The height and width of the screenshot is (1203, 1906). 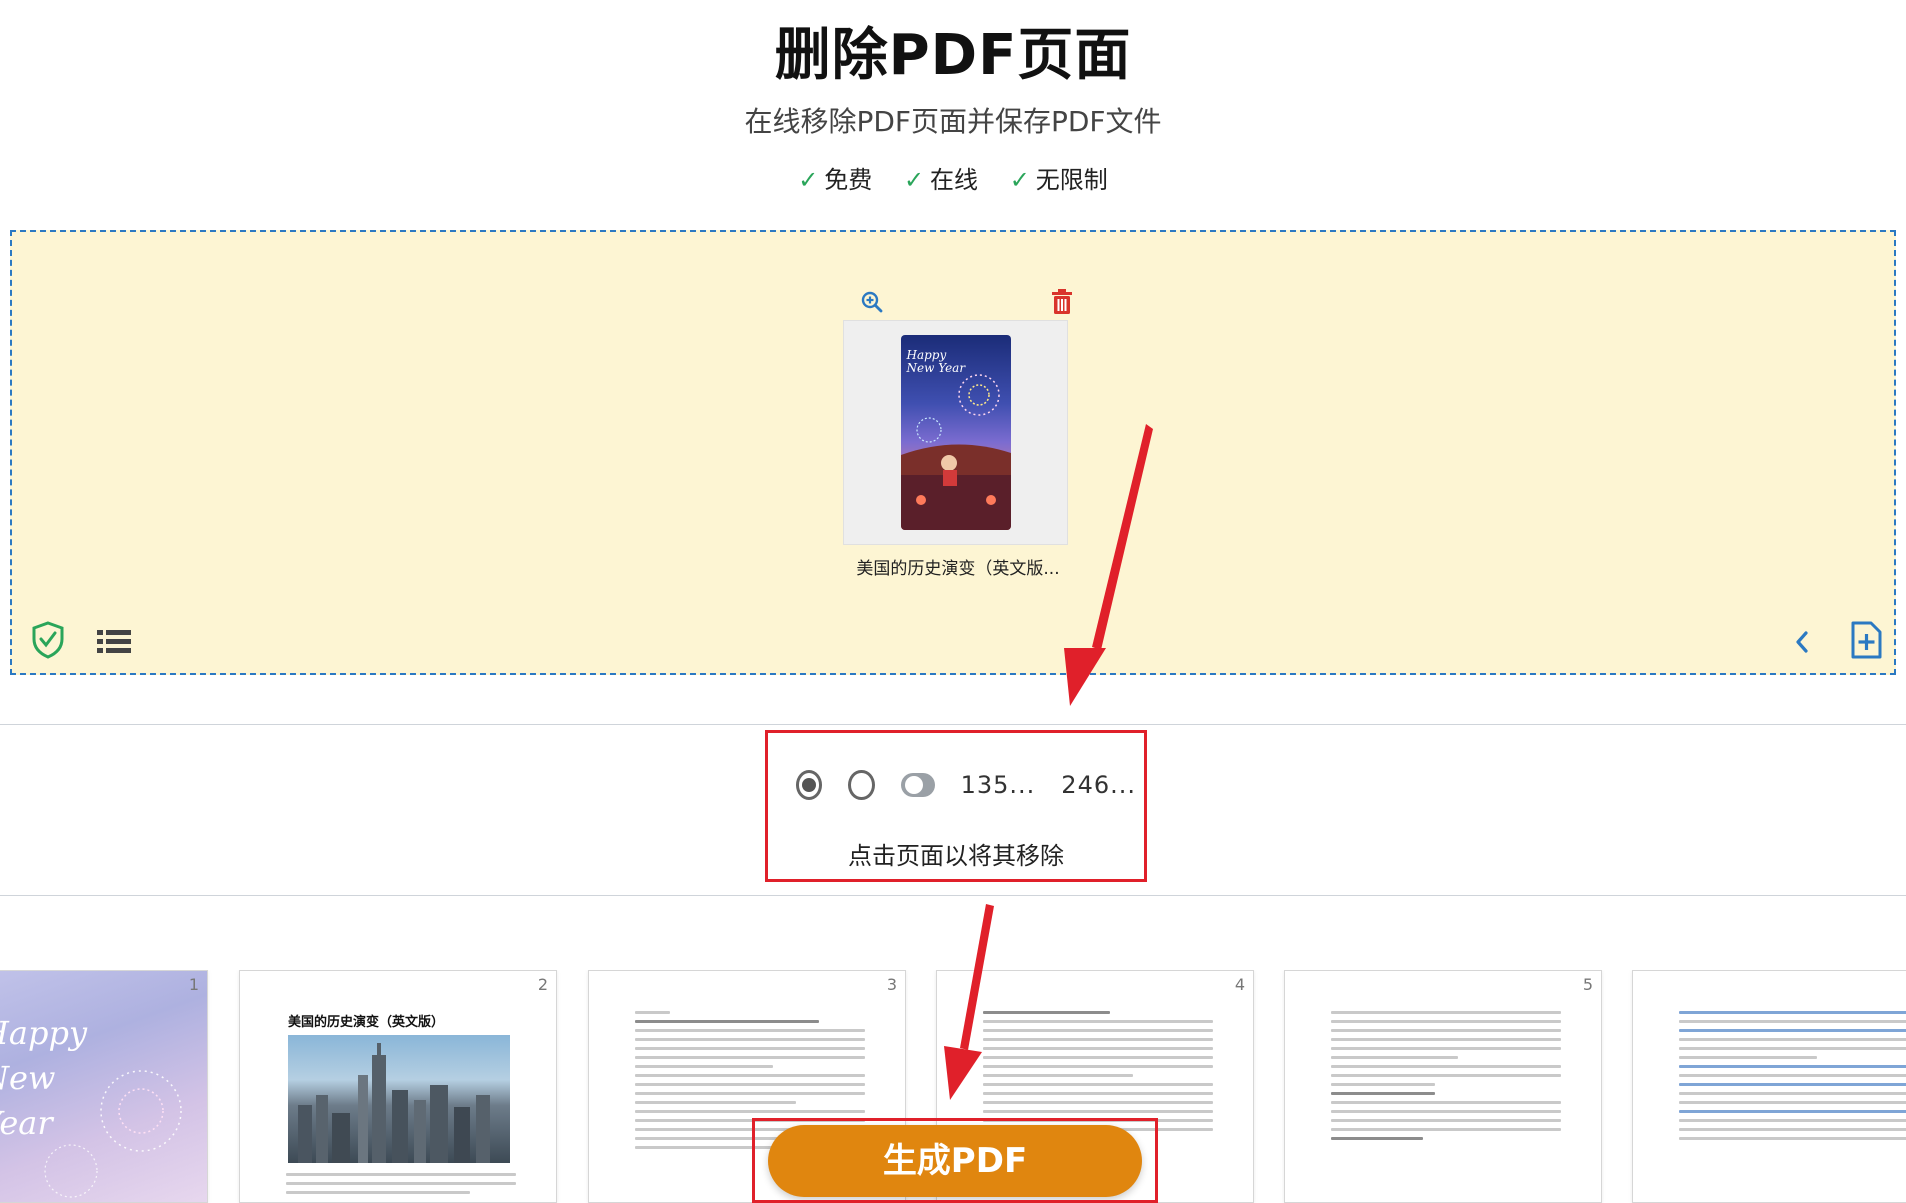 I want to click on highlight-frame, so click(x=955, y=1160).